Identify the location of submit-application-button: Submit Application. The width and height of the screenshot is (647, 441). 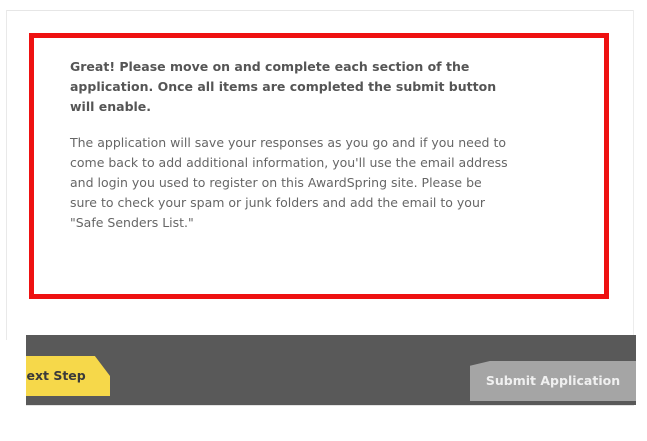
(553, 381).